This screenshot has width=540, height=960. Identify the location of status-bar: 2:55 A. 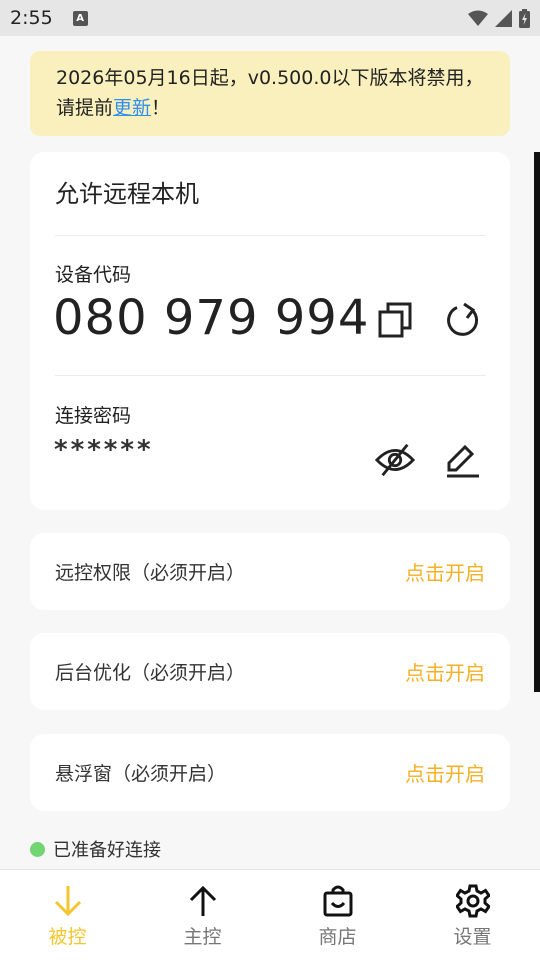
(270, 18).